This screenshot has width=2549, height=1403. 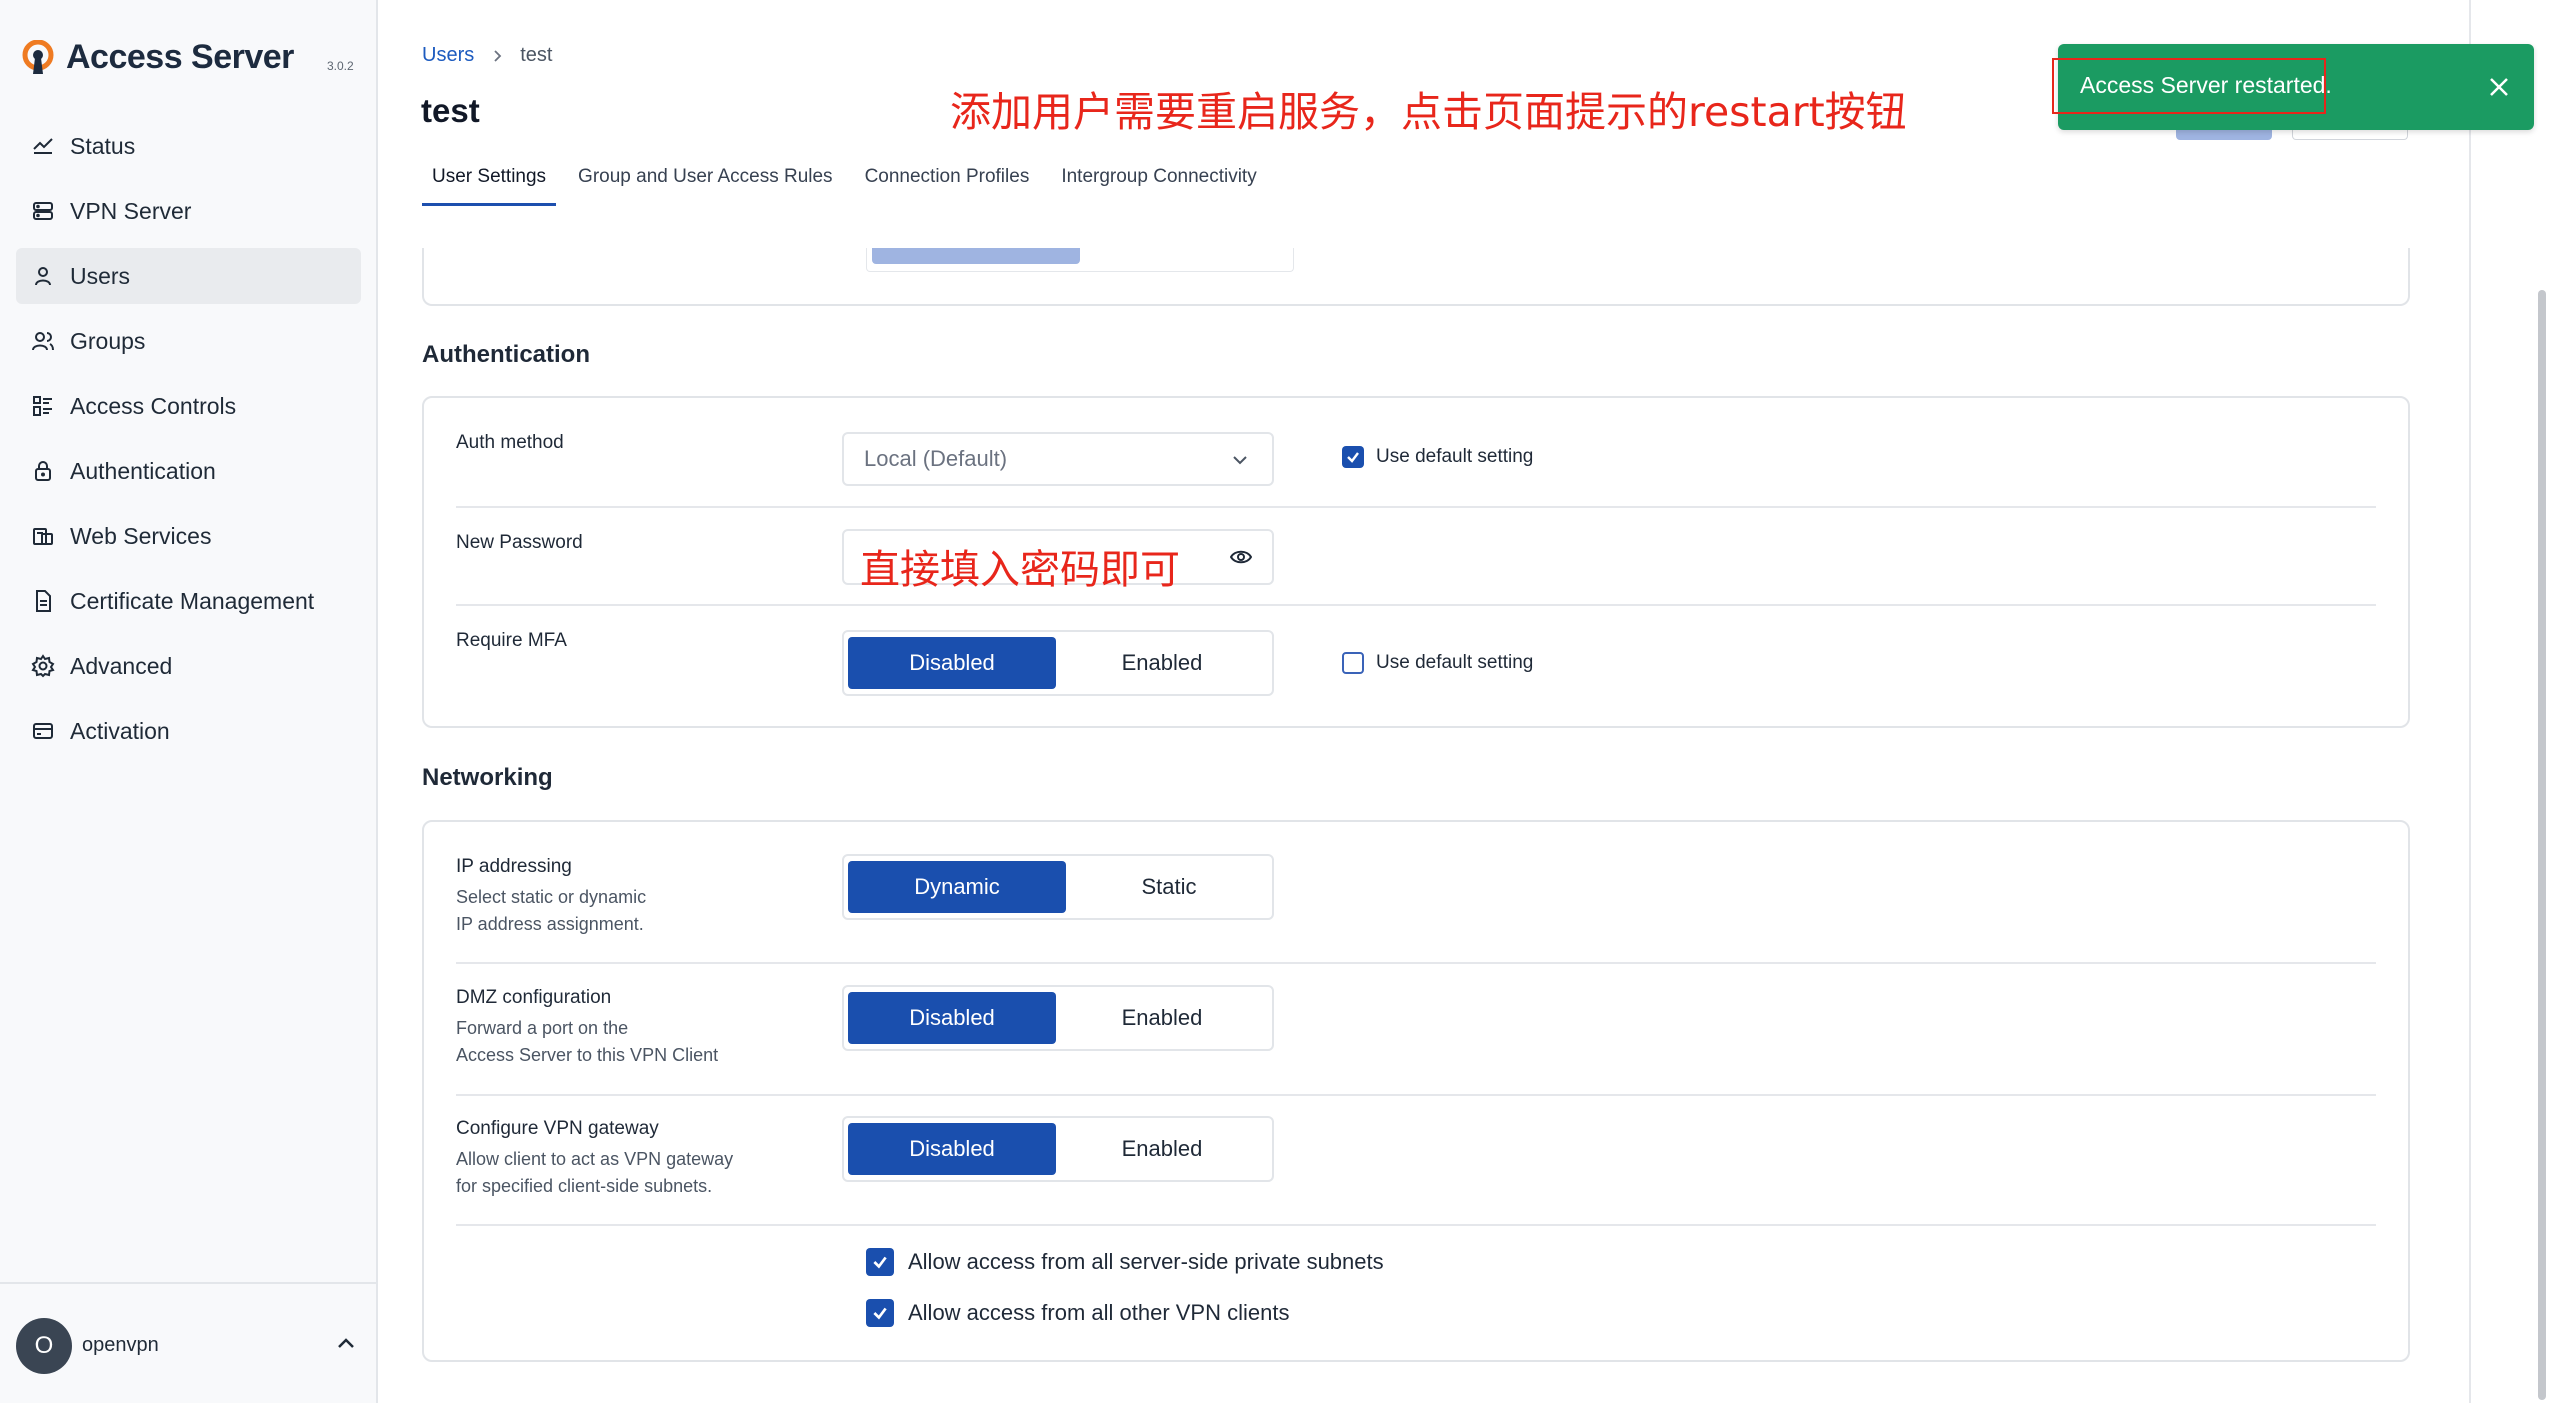 I want to click on sidebar-item-label: Activation, so click(x=120, y=730).